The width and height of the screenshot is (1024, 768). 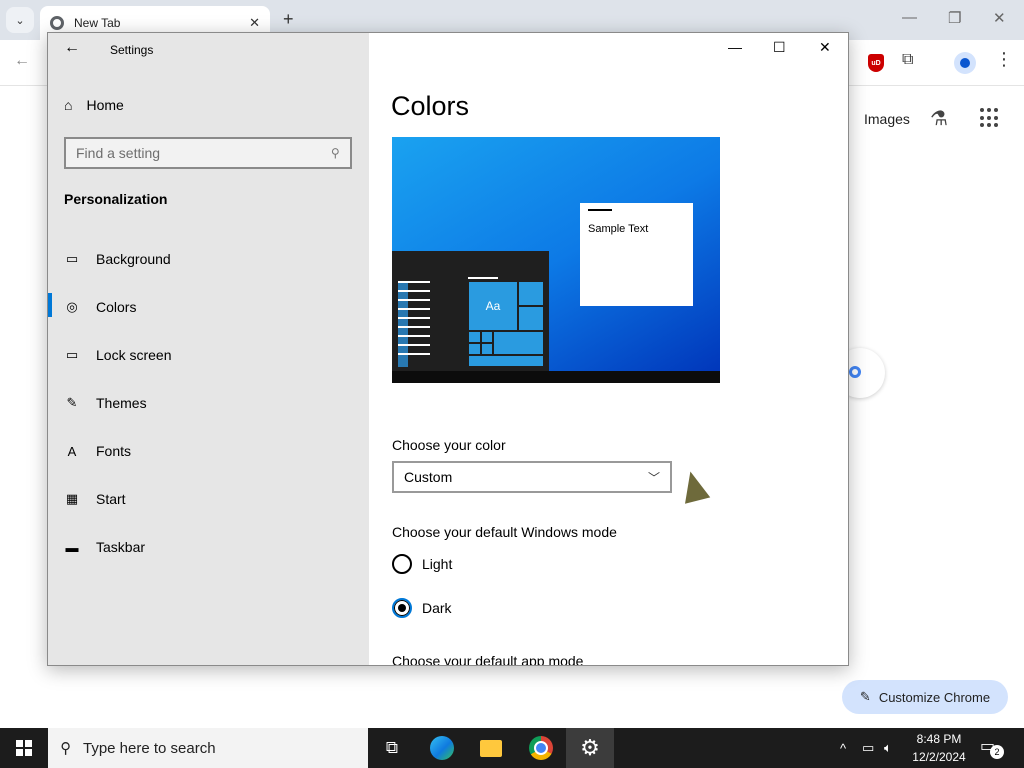 I want to click on edge-icon, so click(x=442, y=748).